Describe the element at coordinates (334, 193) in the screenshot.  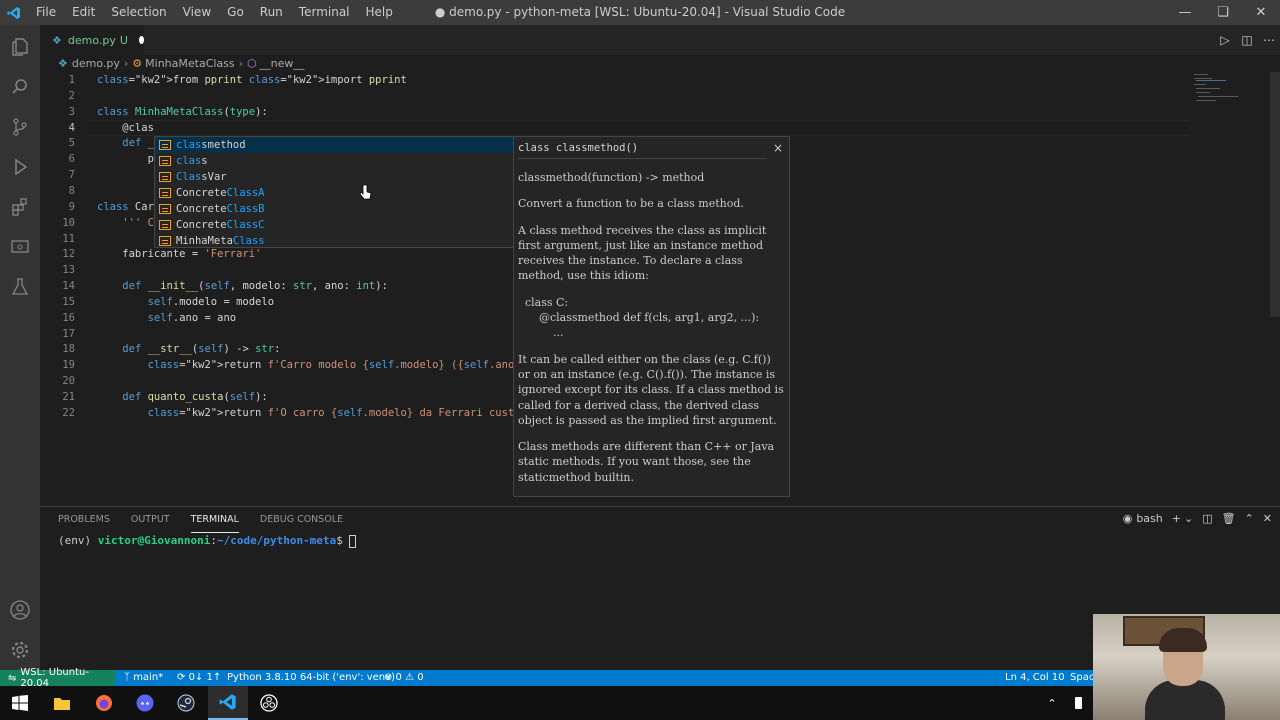
I see `suggestion-item: ConcreteClassA` at that location.